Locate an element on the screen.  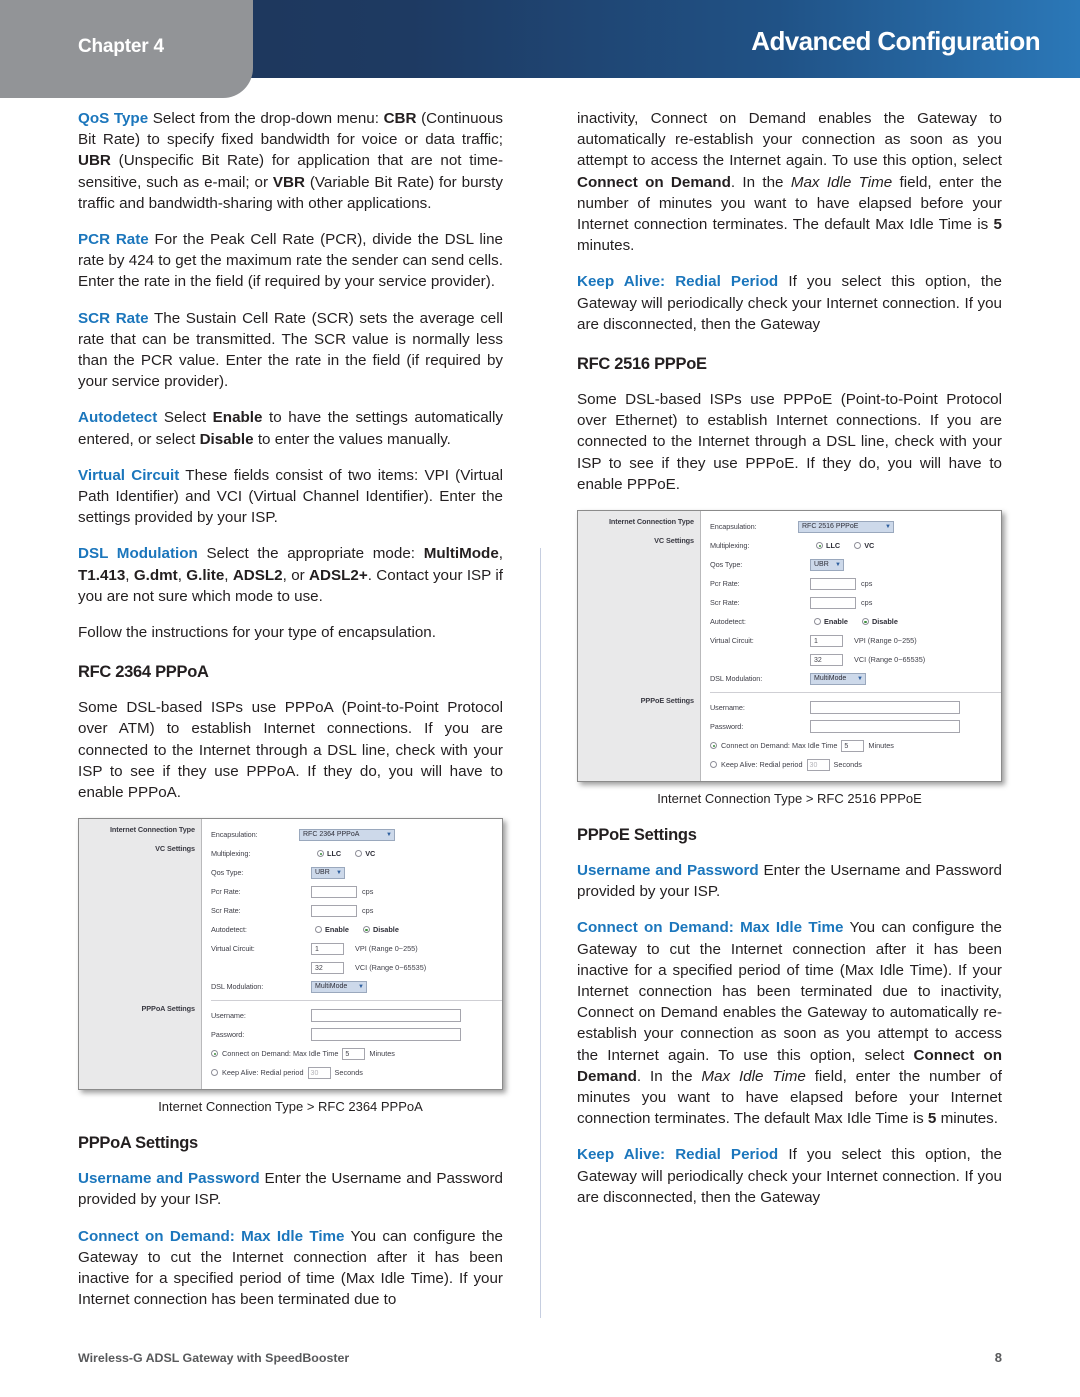
text: , or is located at coordinates (296, 575).